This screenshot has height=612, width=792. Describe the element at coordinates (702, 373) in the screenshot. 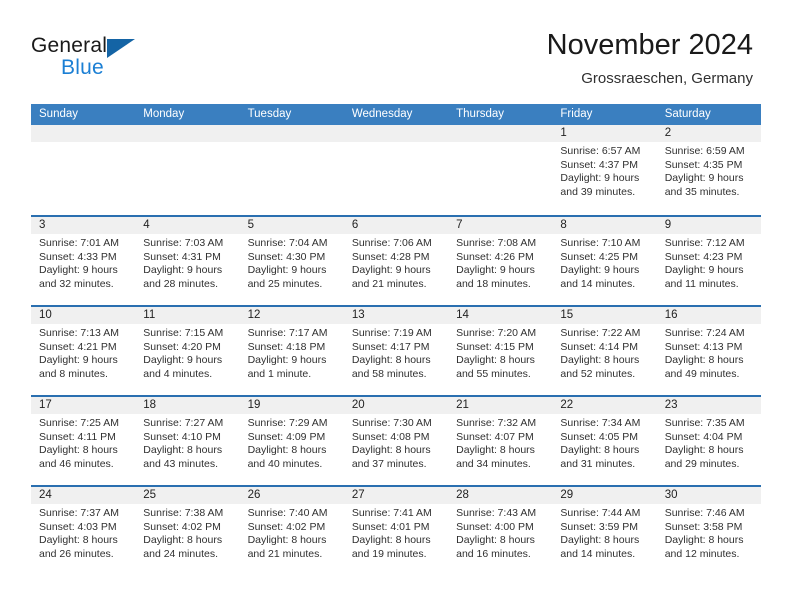

I see `daylight-text-line2: and 49 minutes.` at that location.